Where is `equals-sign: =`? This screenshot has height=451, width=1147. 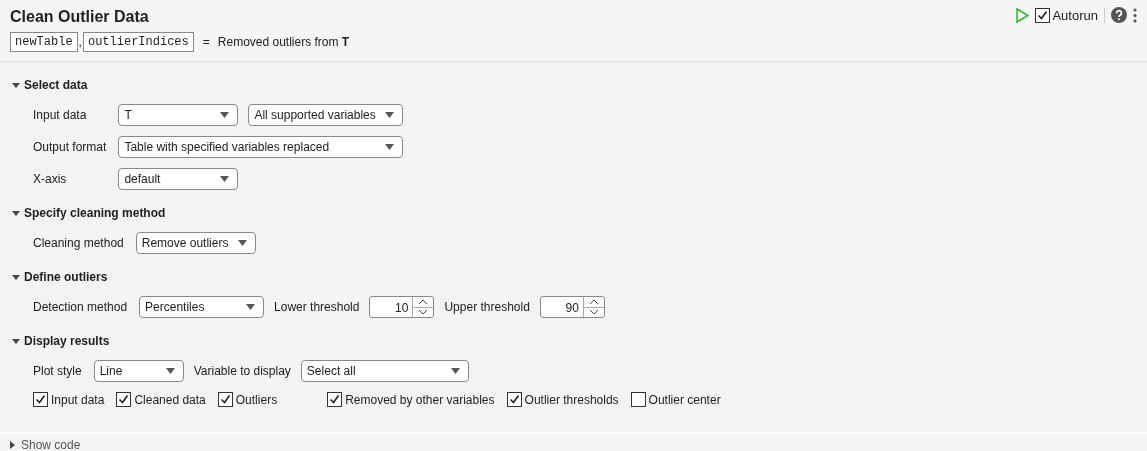
equals-sign: = is located at coordinates (206, 42).